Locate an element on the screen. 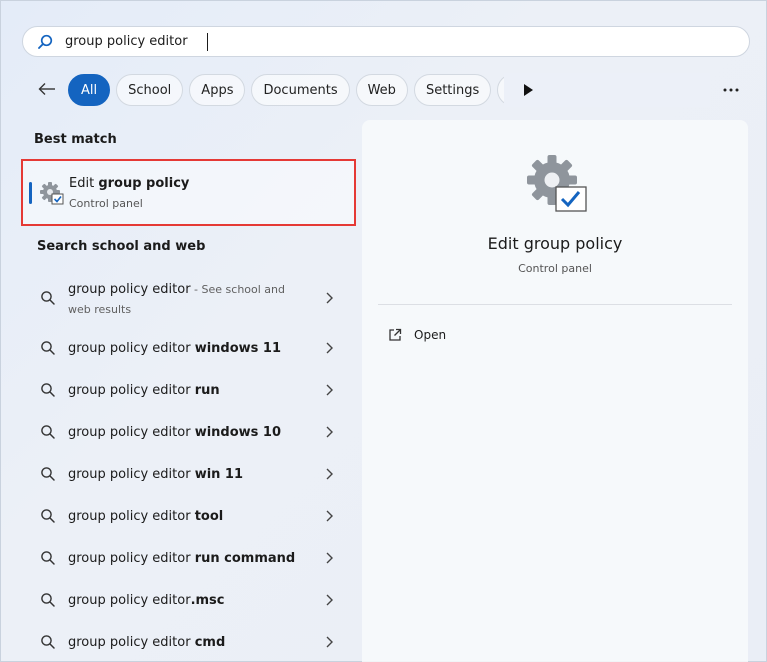  filter-people: Pe is located at coordinates (500, 90).